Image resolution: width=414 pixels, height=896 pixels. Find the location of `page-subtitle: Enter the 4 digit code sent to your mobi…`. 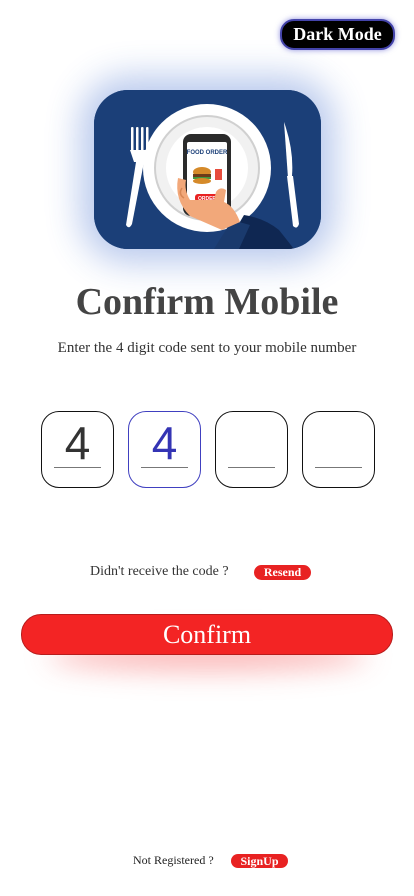

page-subtitle: Enter the 4 digit code sent to your mobi… is located at coordinates (207, 348).